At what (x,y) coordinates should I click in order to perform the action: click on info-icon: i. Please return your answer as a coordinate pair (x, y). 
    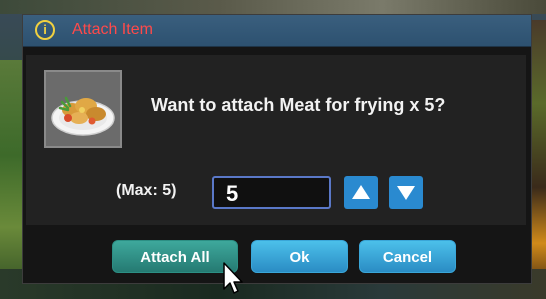
    Looking at the image, I should click on (45, 30).